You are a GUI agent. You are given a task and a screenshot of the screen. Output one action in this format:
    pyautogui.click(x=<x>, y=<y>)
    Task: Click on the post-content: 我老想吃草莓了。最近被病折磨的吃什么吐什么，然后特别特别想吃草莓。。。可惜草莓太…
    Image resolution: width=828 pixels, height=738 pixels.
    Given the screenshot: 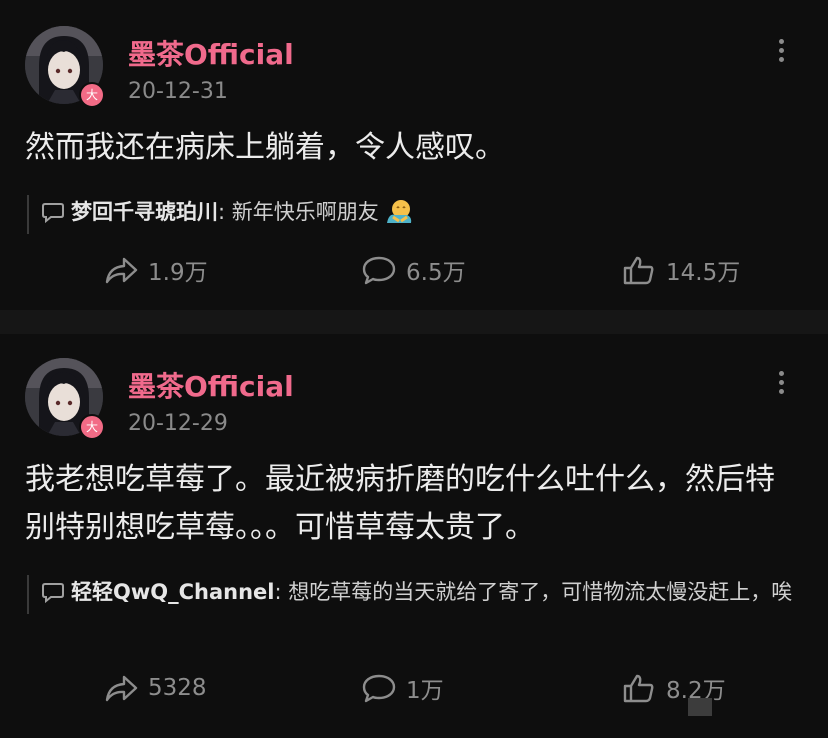 What is the action you would take?
    pyautogui.click(x=400, y=503)
    